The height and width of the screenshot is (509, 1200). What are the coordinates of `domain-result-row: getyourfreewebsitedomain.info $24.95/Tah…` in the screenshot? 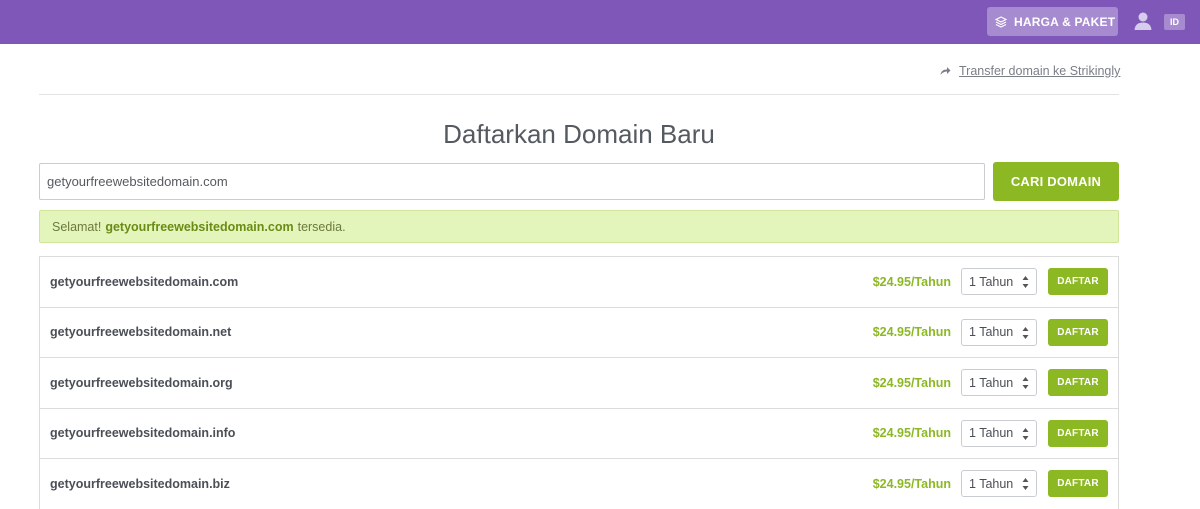 It's located at (579, 434).